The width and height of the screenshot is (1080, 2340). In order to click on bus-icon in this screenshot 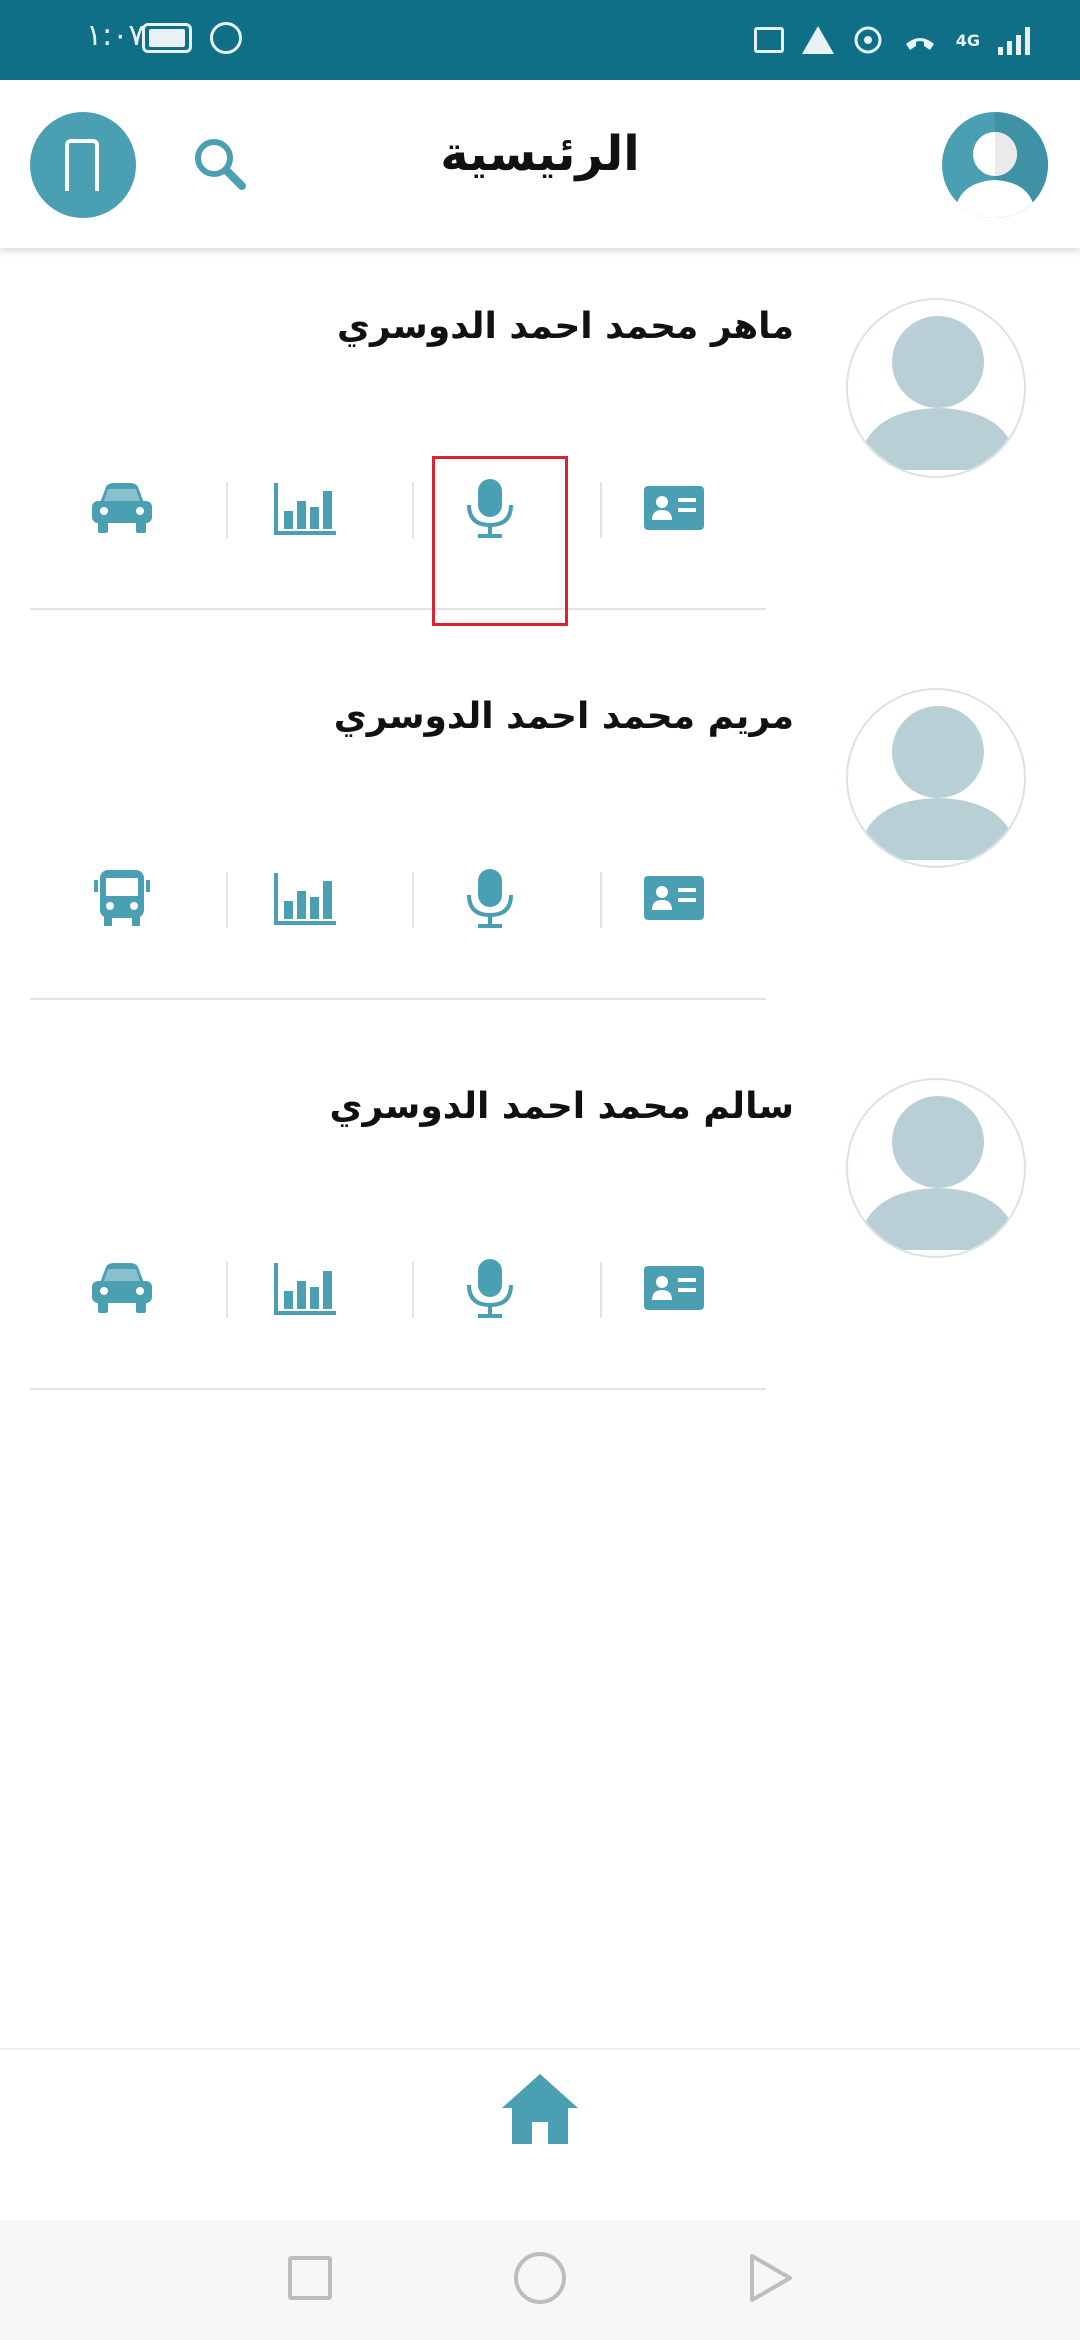, I will do `click(122, 898)`.